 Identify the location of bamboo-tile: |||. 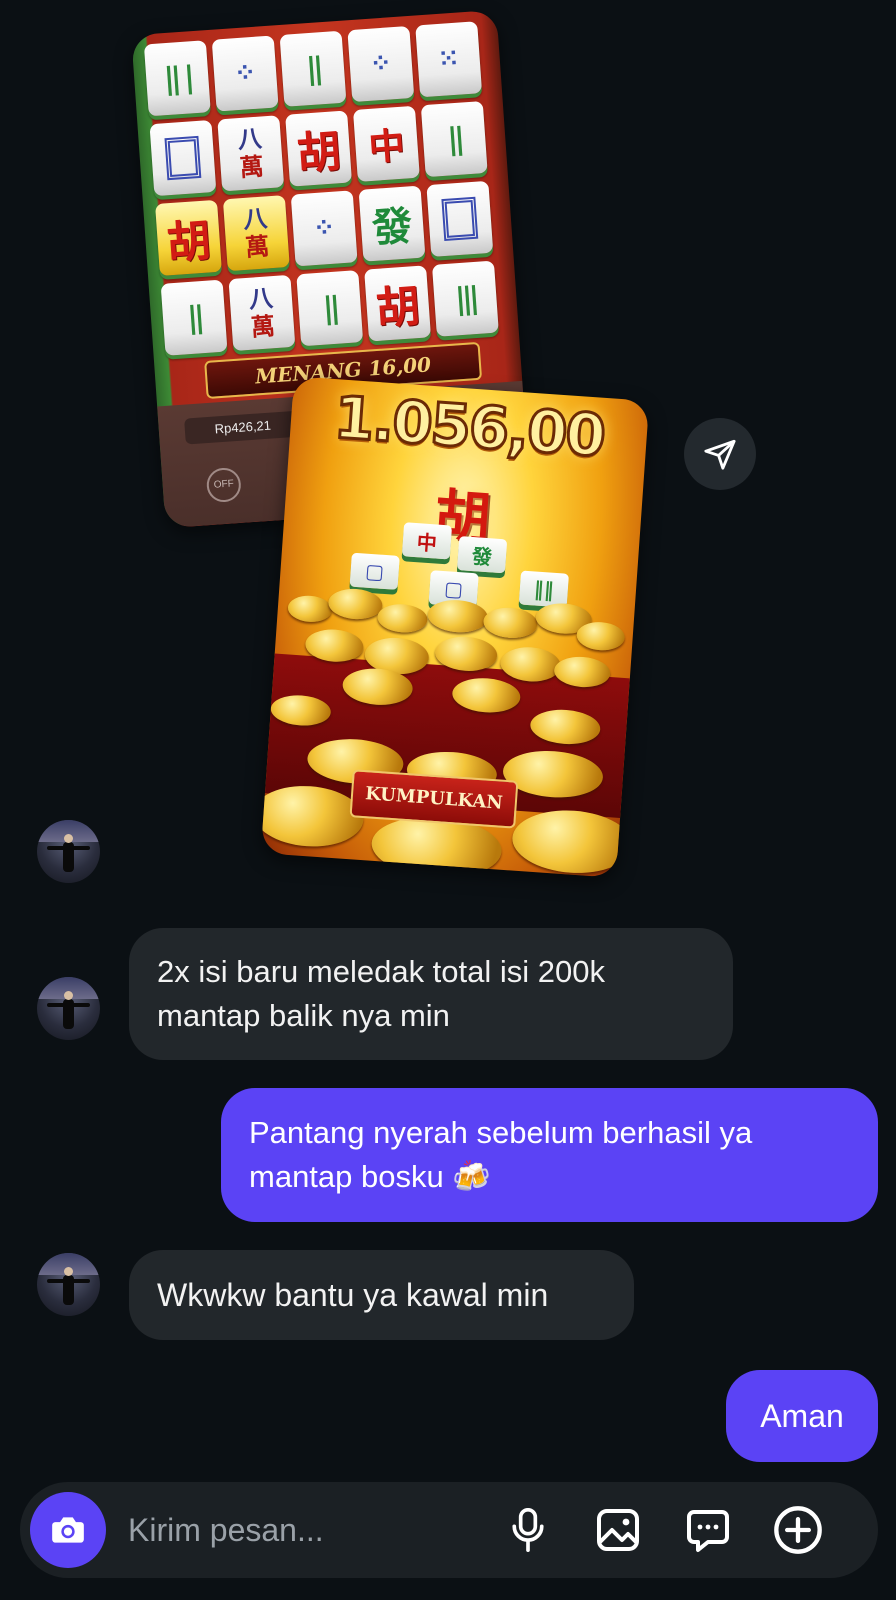
(465, 298).